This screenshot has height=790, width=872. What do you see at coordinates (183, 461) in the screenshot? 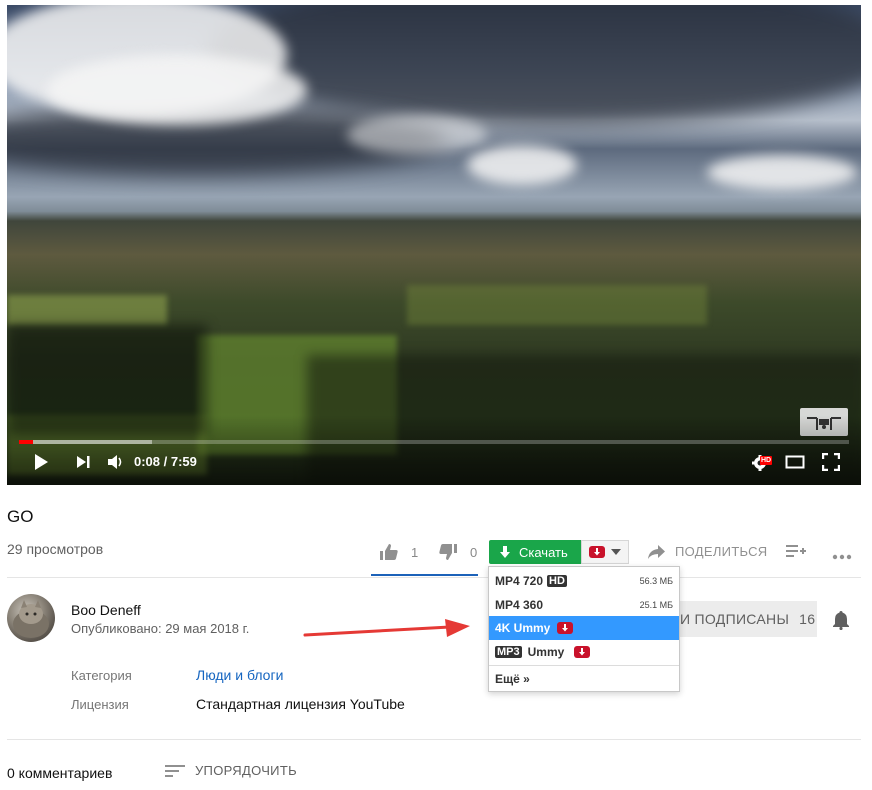
I see `time-total: 7:59` at bounding box center [183, 461].